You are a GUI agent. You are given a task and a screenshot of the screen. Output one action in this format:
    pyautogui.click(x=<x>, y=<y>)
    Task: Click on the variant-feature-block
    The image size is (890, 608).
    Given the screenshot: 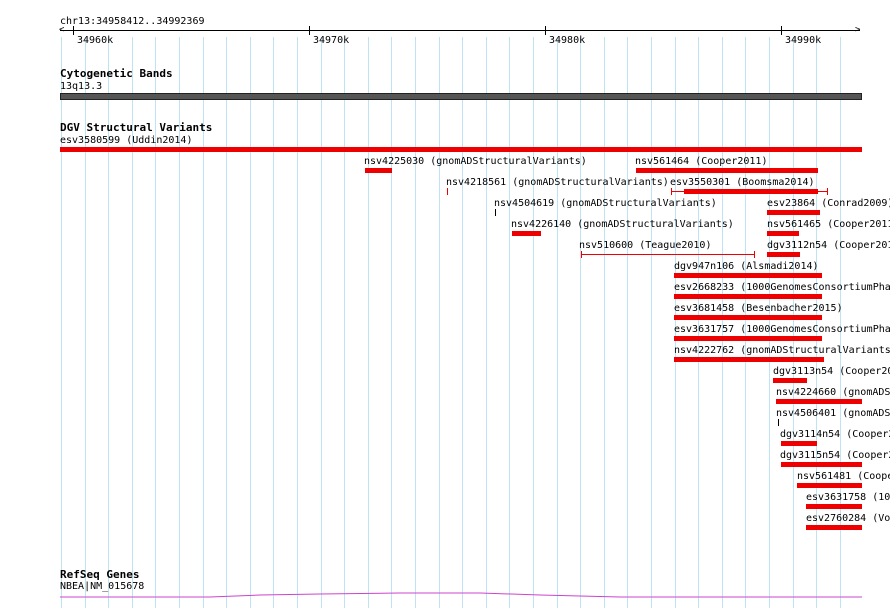 What is the action you would take?
    pyautogui.click(x=751, y=191)
    